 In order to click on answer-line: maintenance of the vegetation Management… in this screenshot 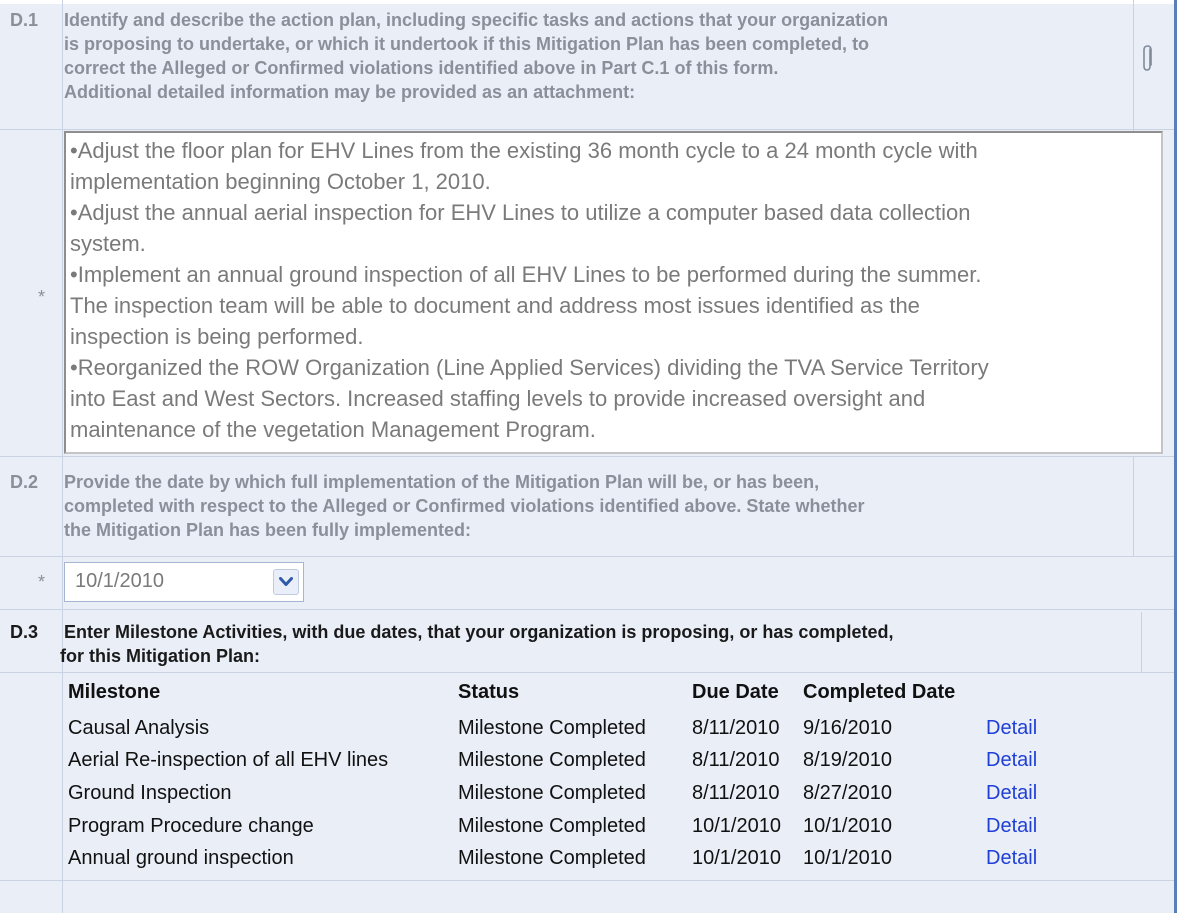, I will do `click(333, 429)`.